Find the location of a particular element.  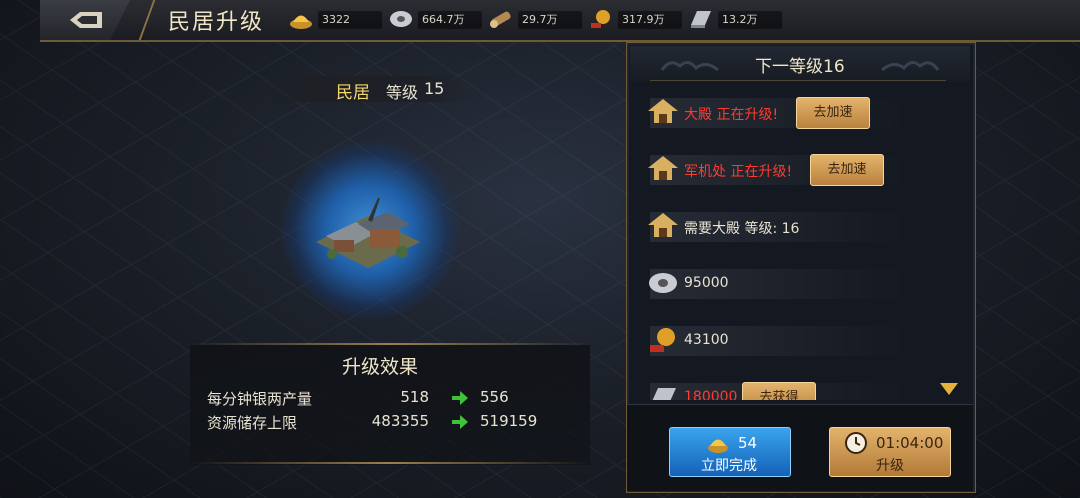

upgrade-label: 升级 is located at coordinates (890, 466).